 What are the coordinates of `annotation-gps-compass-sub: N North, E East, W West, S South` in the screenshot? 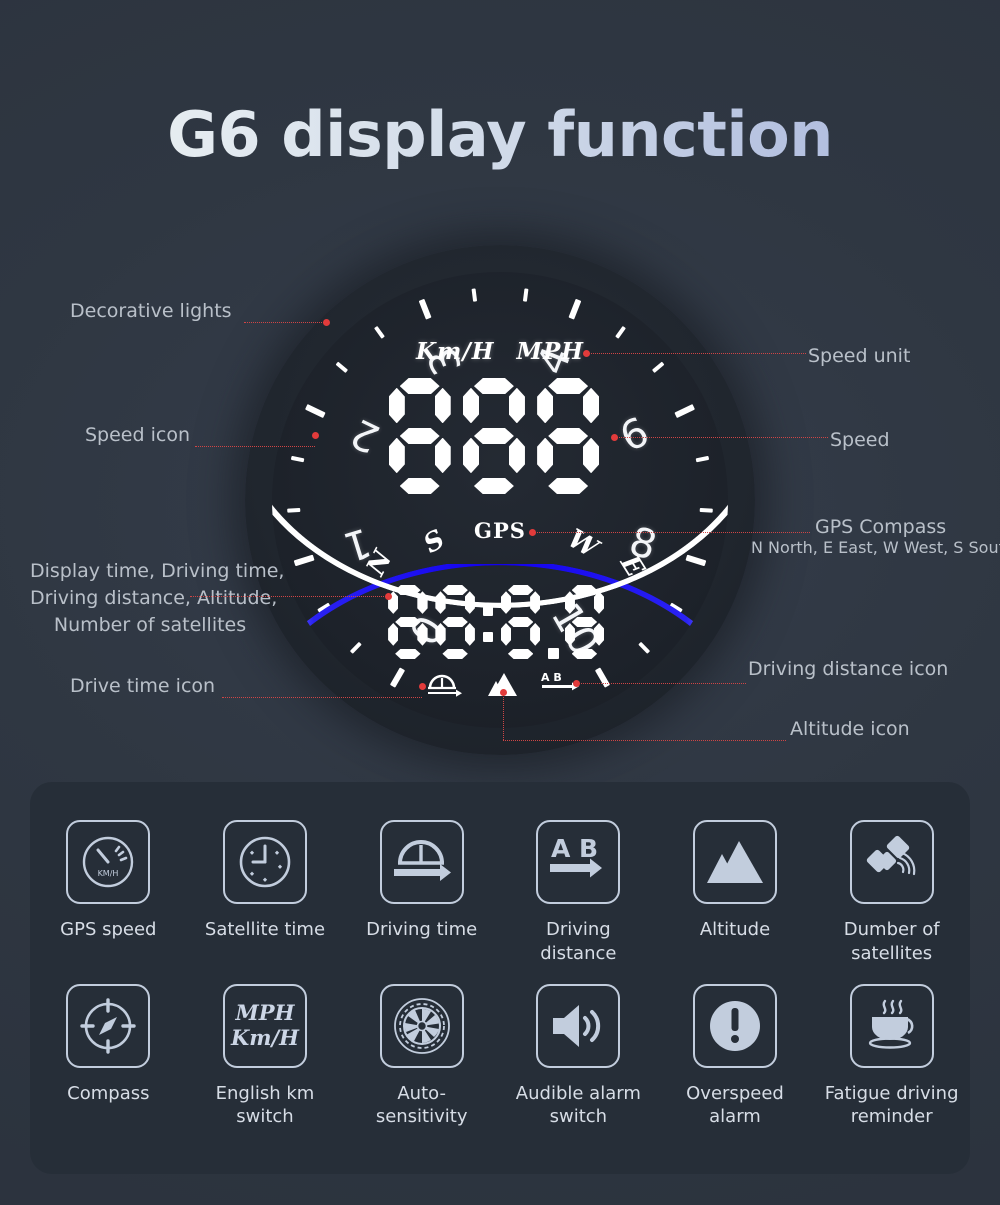 It's located at (875, 547).